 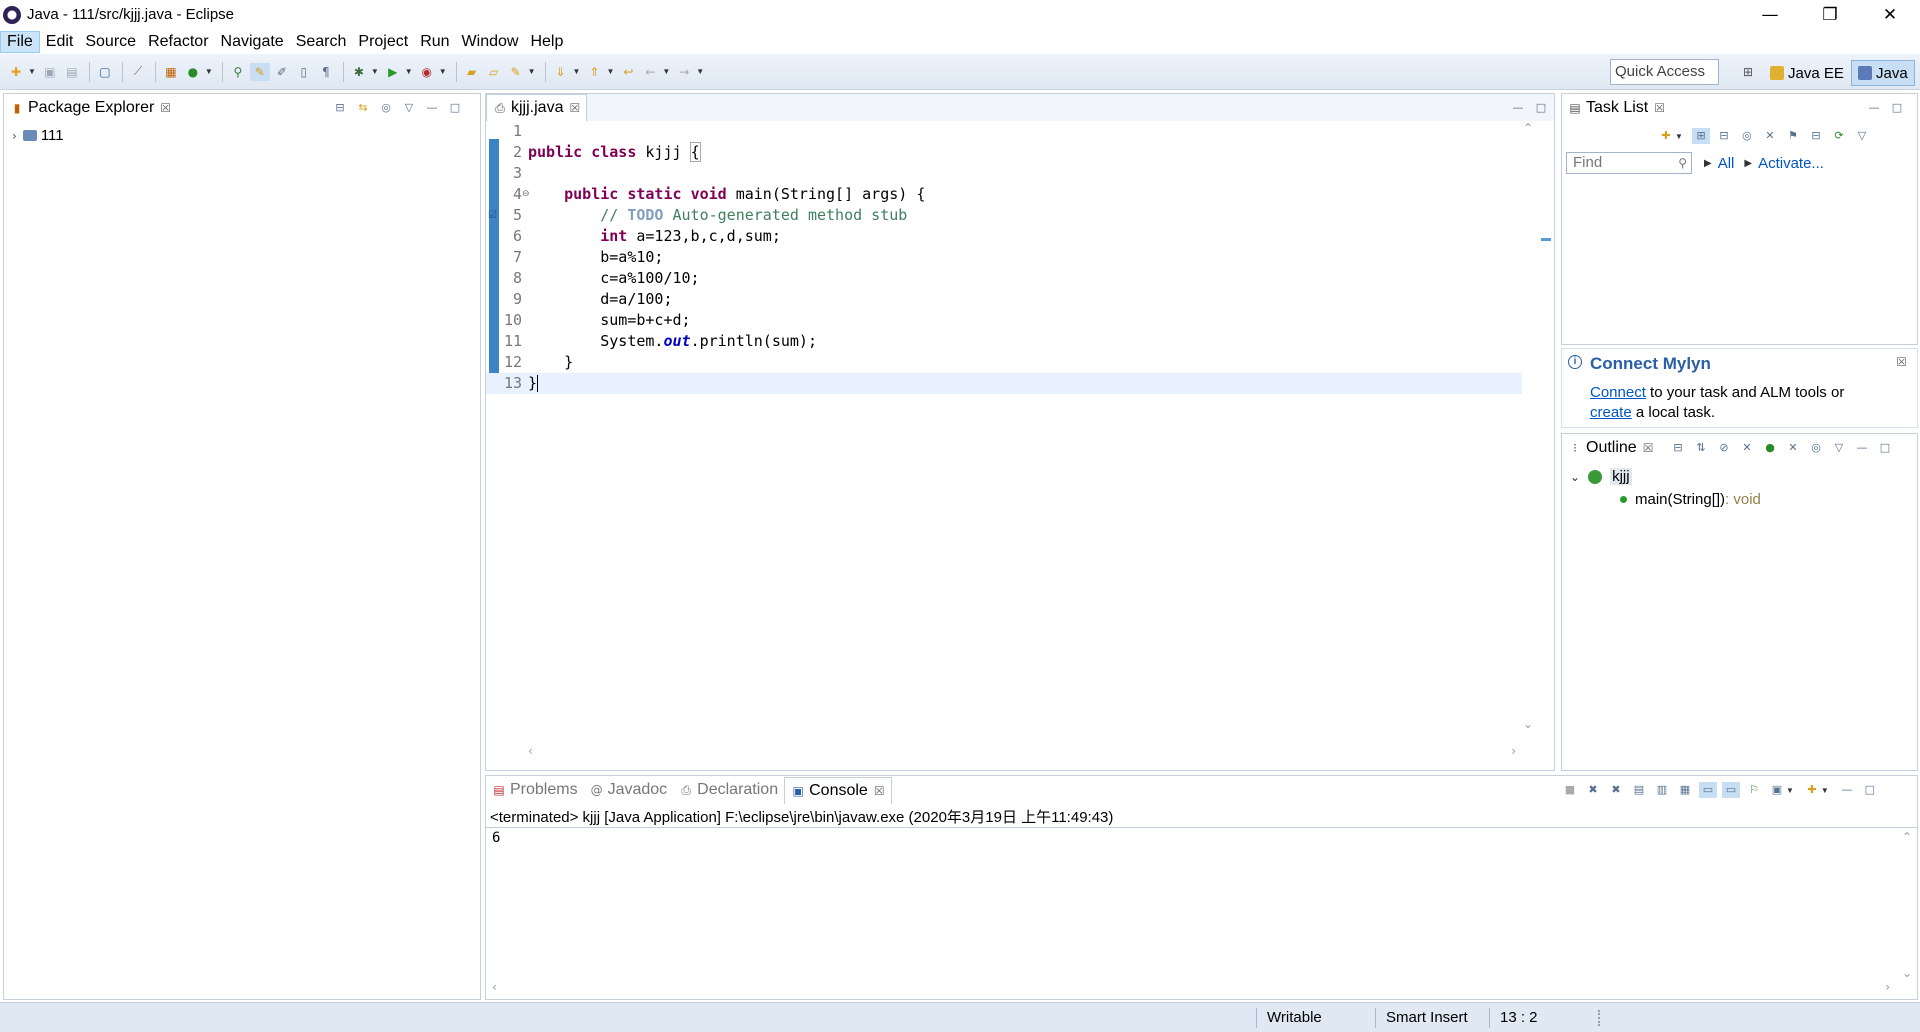 What do you see at coordinates (1839, 136) in the screenshot?
I see `synchronize-icon: ⟳` at bounding box center [1839, 136].